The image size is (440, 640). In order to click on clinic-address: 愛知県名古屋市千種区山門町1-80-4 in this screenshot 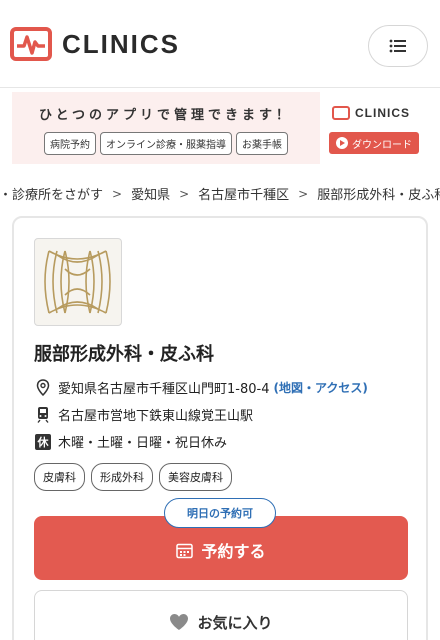, I will do `click(164, 389)`.